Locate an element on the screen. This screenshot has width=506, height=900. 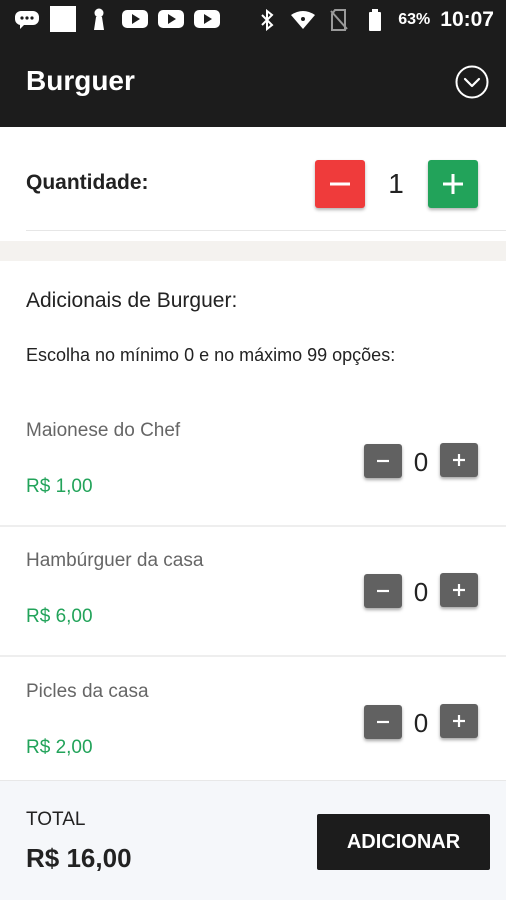
total-value: R$ 16,00 is located at coordinates (79, 858).